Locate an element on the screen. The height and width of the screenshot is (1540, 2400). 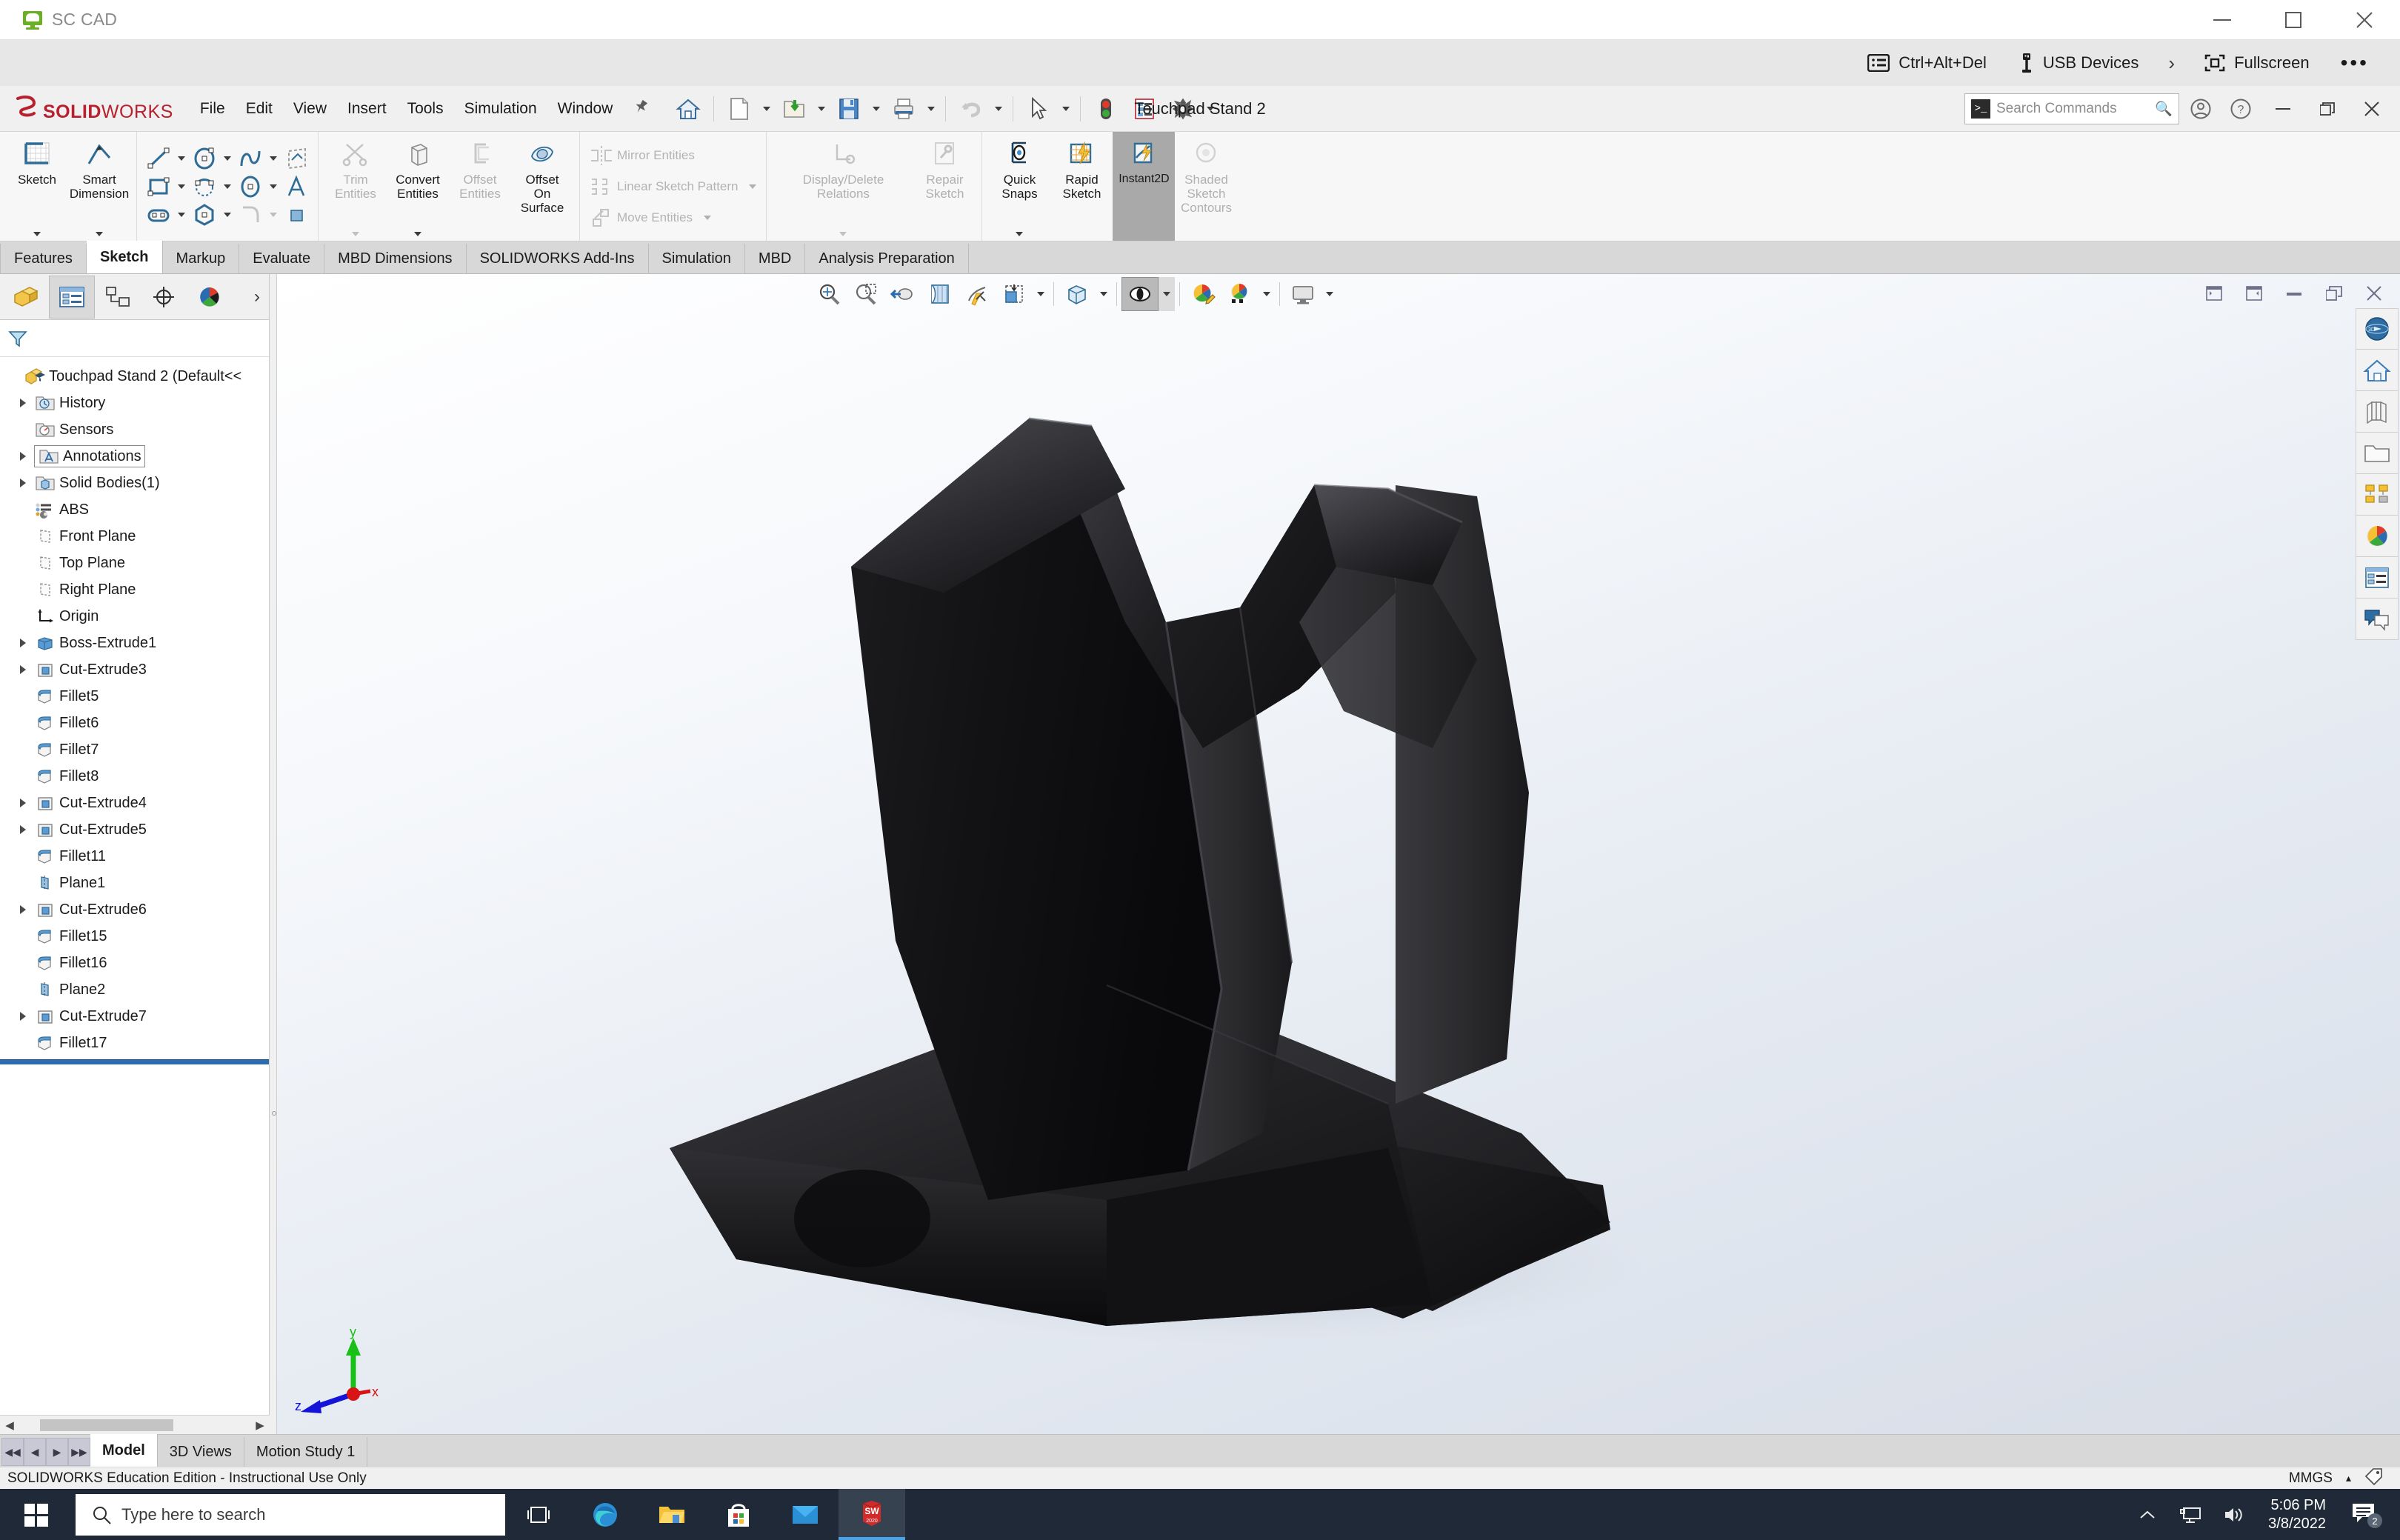
new-document-dropdown is located at coordinates (767, 109).